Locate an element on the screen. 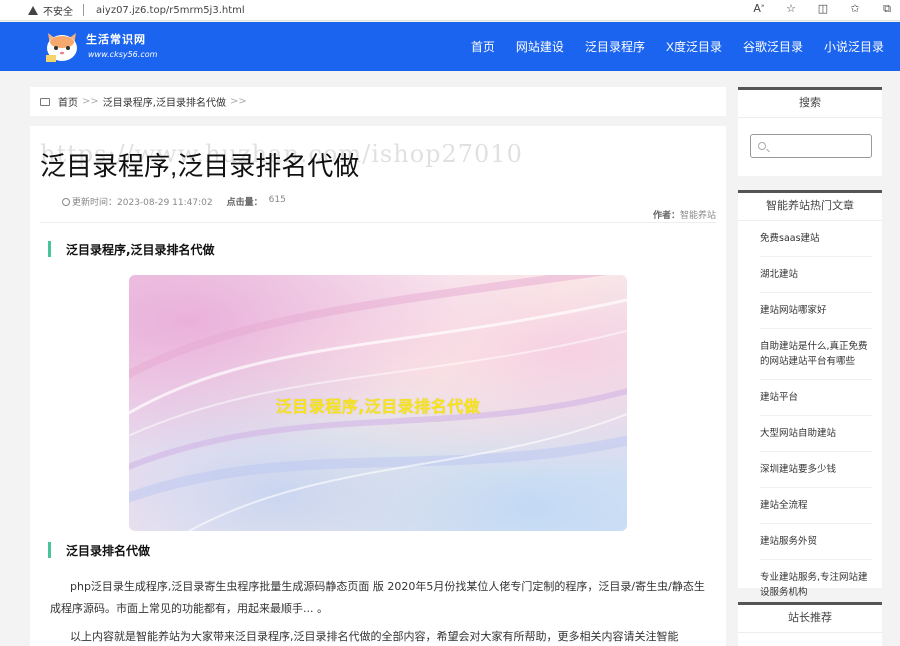 The width and height of the screenshot is (900, 646). nav-catalog-program: 泛目录程序 is located at coordinates (615, 46).